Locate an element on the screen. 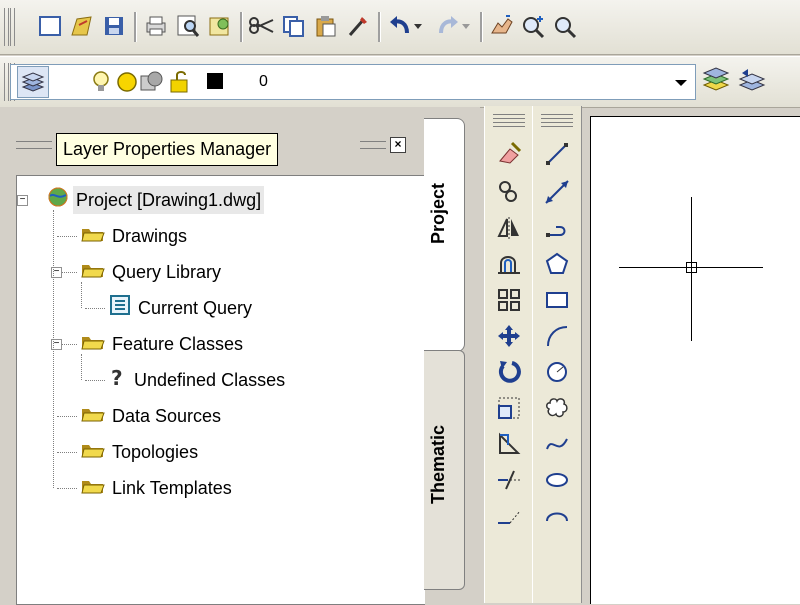  layer-on-icon is located at coordinates (101, 84).